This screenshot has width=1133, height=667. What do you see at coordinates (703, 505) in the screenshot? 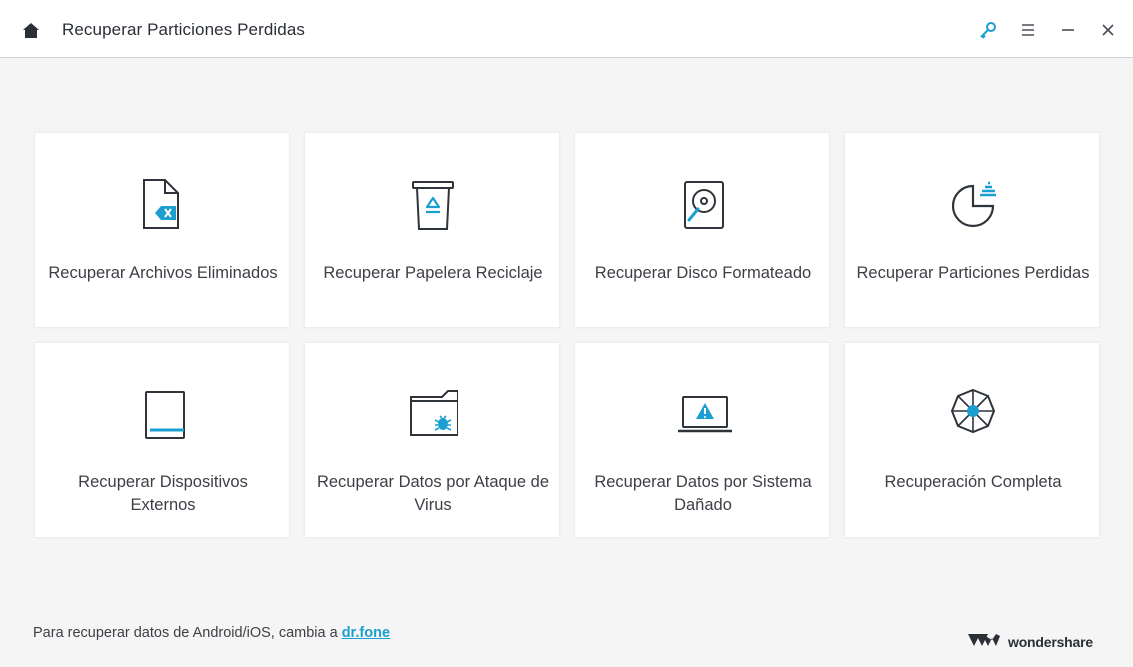
I see `card-label-line2: Dañado` at bounding box center [703, 505].